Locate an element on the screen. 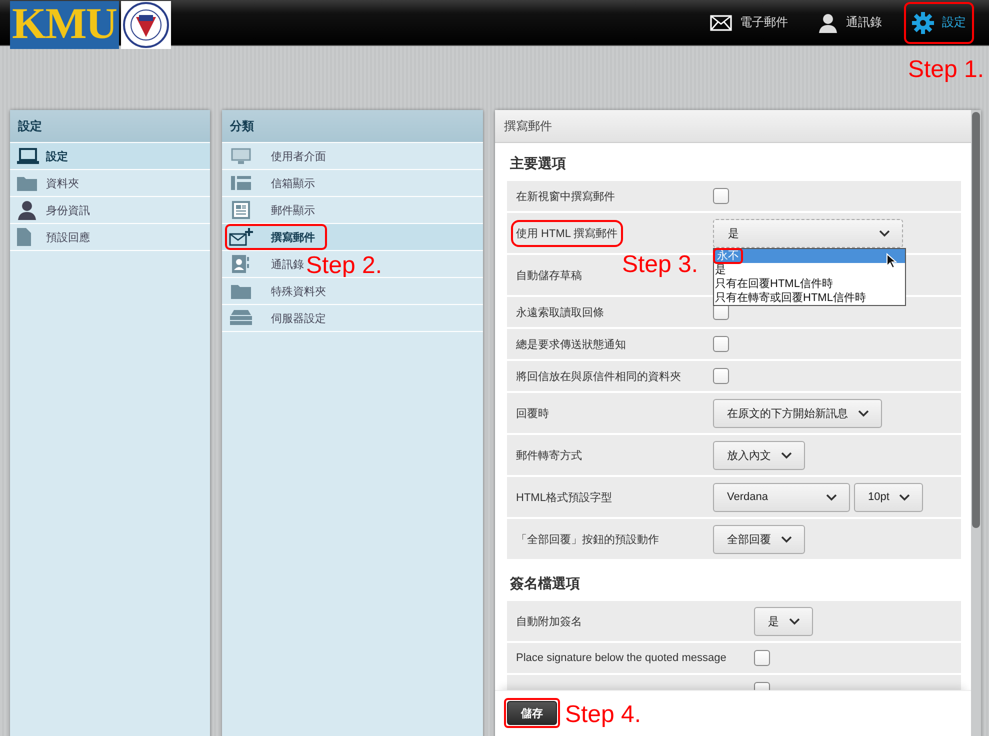  nav-item: 設定 is located at coordinates (939, 23).